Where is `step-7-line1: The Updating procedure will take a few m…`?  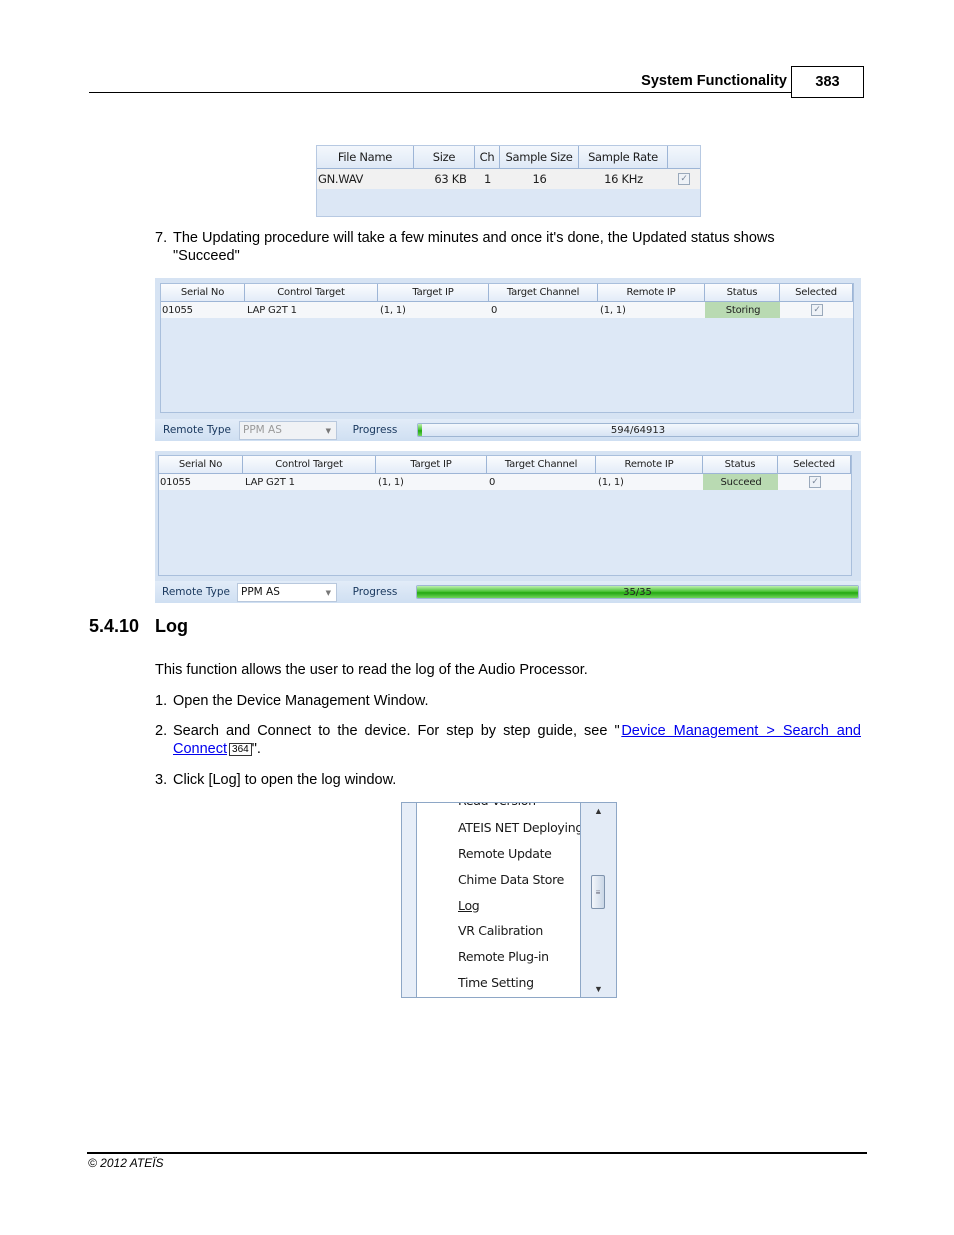
step-7-line1: The Updating procedure will take a few m… is located at coordinates (474, 238).